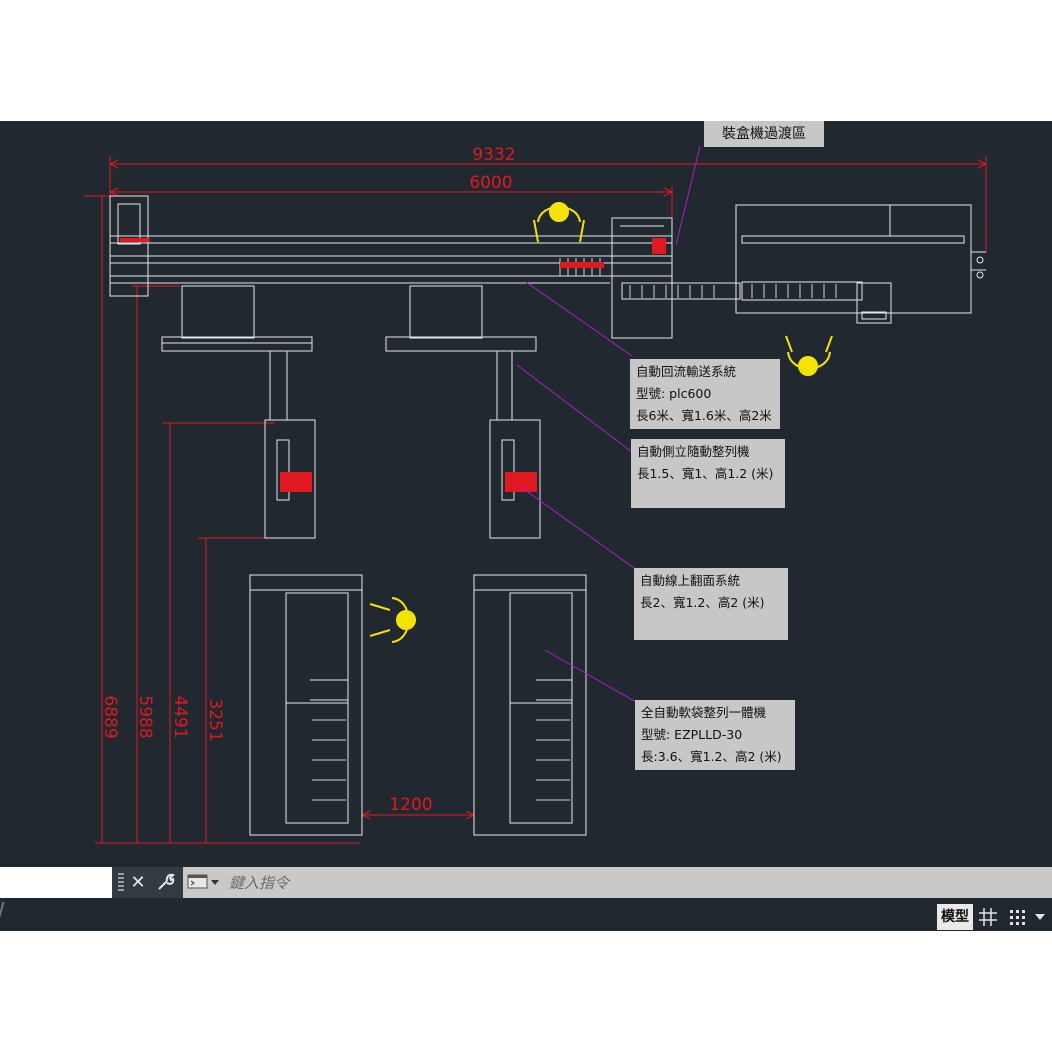 This screenshot has width=1052, height=1052. What do you see at coordinates (166, 882) in the screenshot?
I see `wrench-icon` at bounding box center [166, 882].